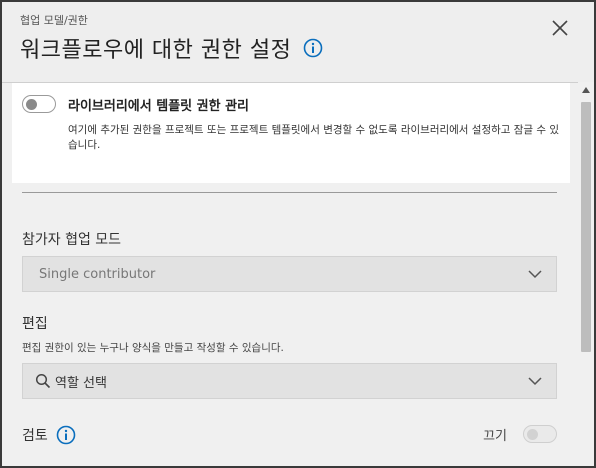 This screenshot has height=468, width=596. Describe the element at coordinates (289, 192) in the screenshot. I see `section-divider` at that location.